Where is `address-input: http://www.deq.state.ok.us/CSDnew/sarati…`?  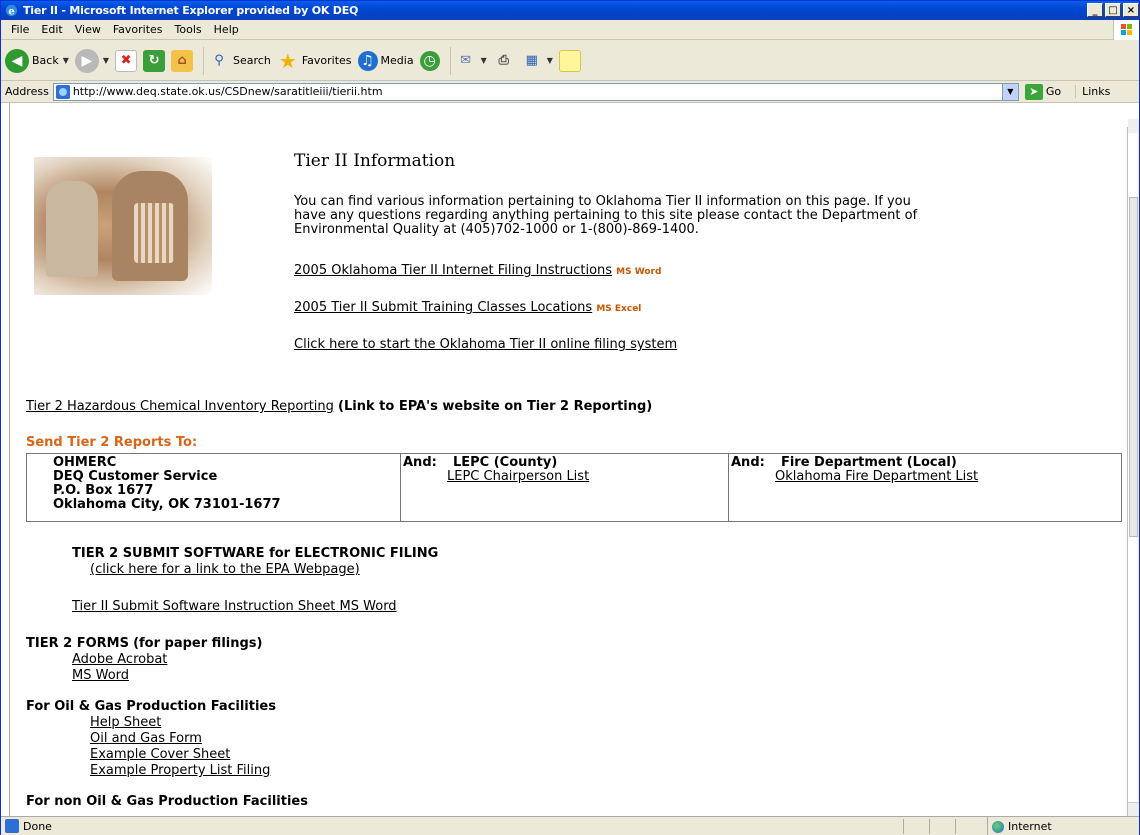 address-input: http://www.deq.state.ok.us/CSDnew/sarati… is located at coordinates (535, 91).